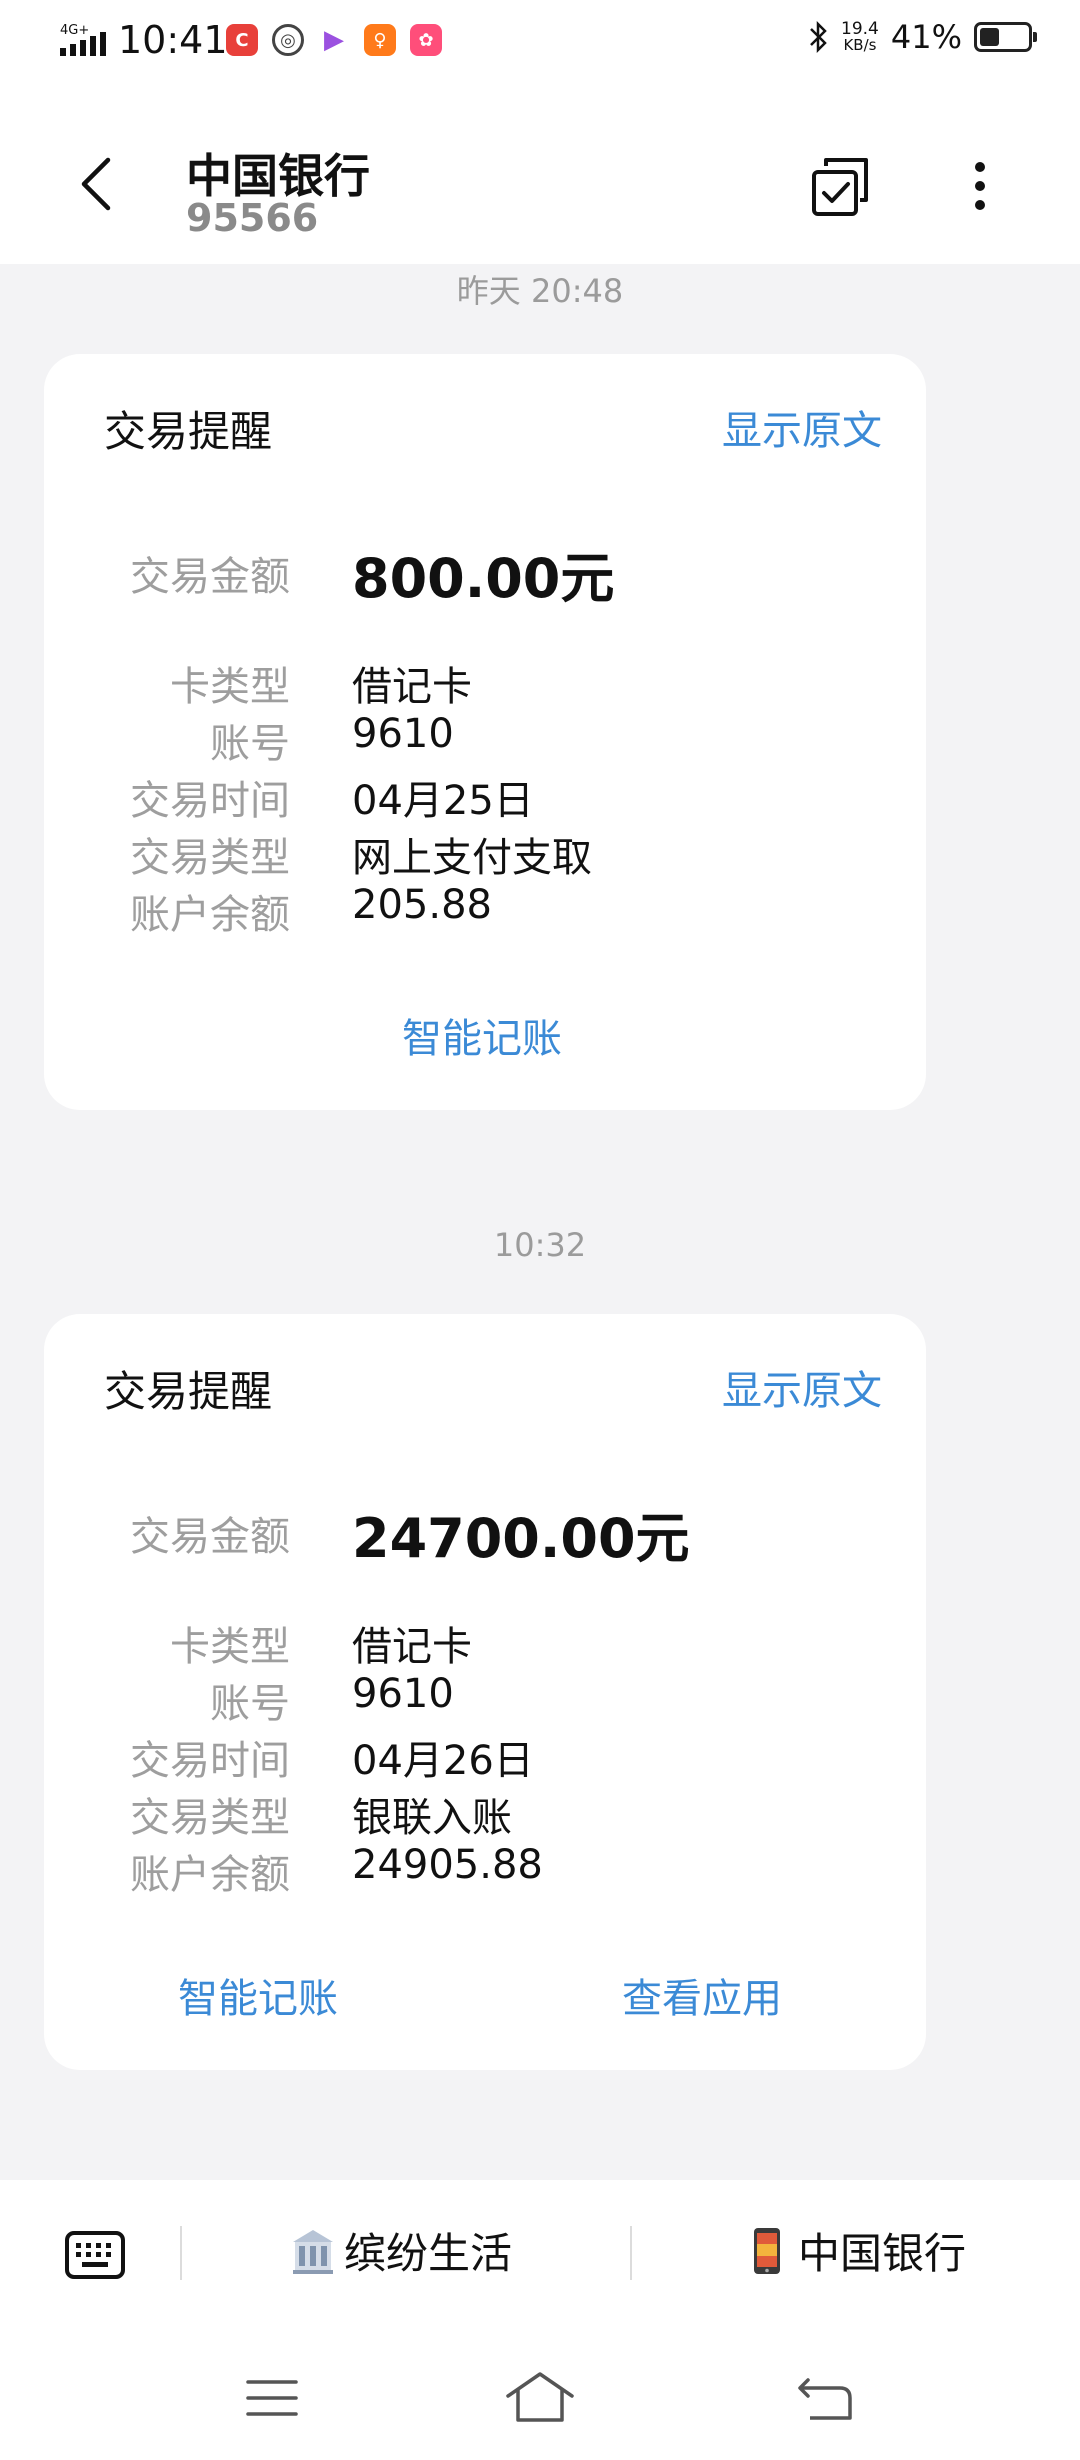 This screenshot has width=1080, height=2460. I want to click on network-type-label: 4G+, so click(74, 30).